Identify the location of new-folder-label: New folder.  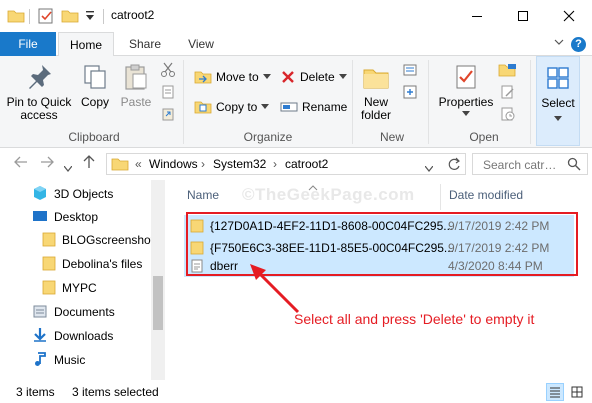
(376, 108).